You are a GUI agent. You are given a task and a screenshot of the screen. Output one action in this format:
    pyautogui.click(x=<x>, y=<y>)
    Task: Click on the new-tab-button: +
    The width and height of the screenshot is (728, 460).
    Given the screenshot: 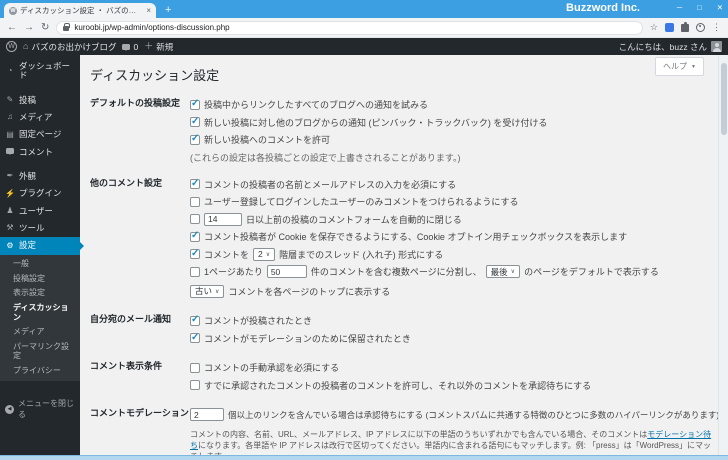 What is the action you would take?
    pyautogui.click(x=168, y=11)
    